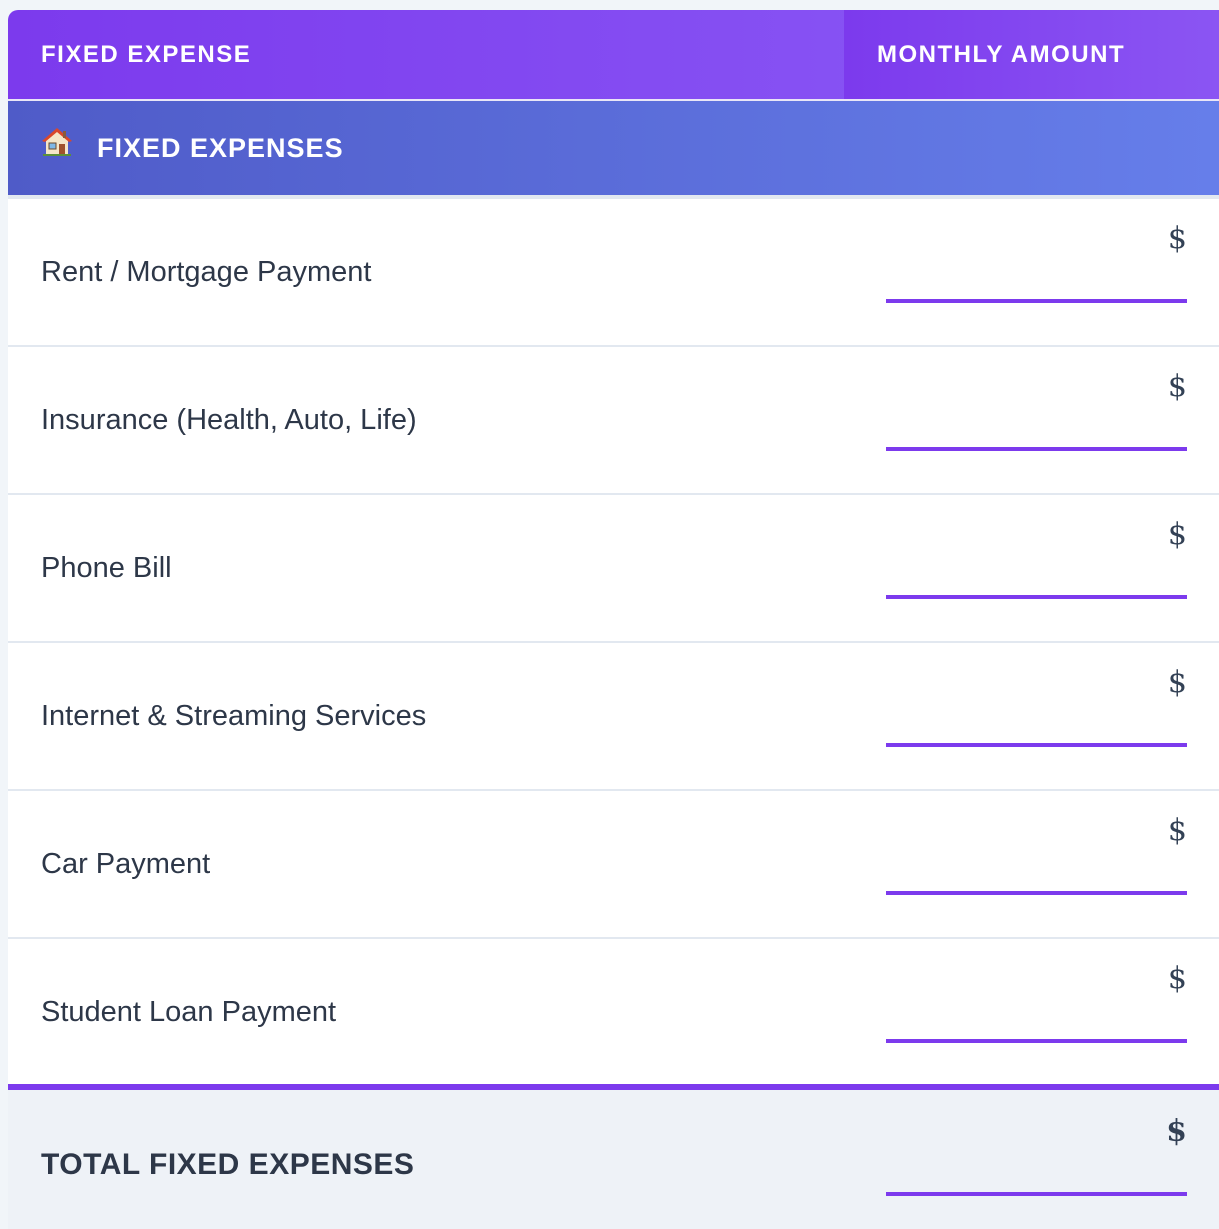  Describe the element at coordinates (613, 717) in the screenshot. I see `table-row: Internet & Streaming Services $` at that location.